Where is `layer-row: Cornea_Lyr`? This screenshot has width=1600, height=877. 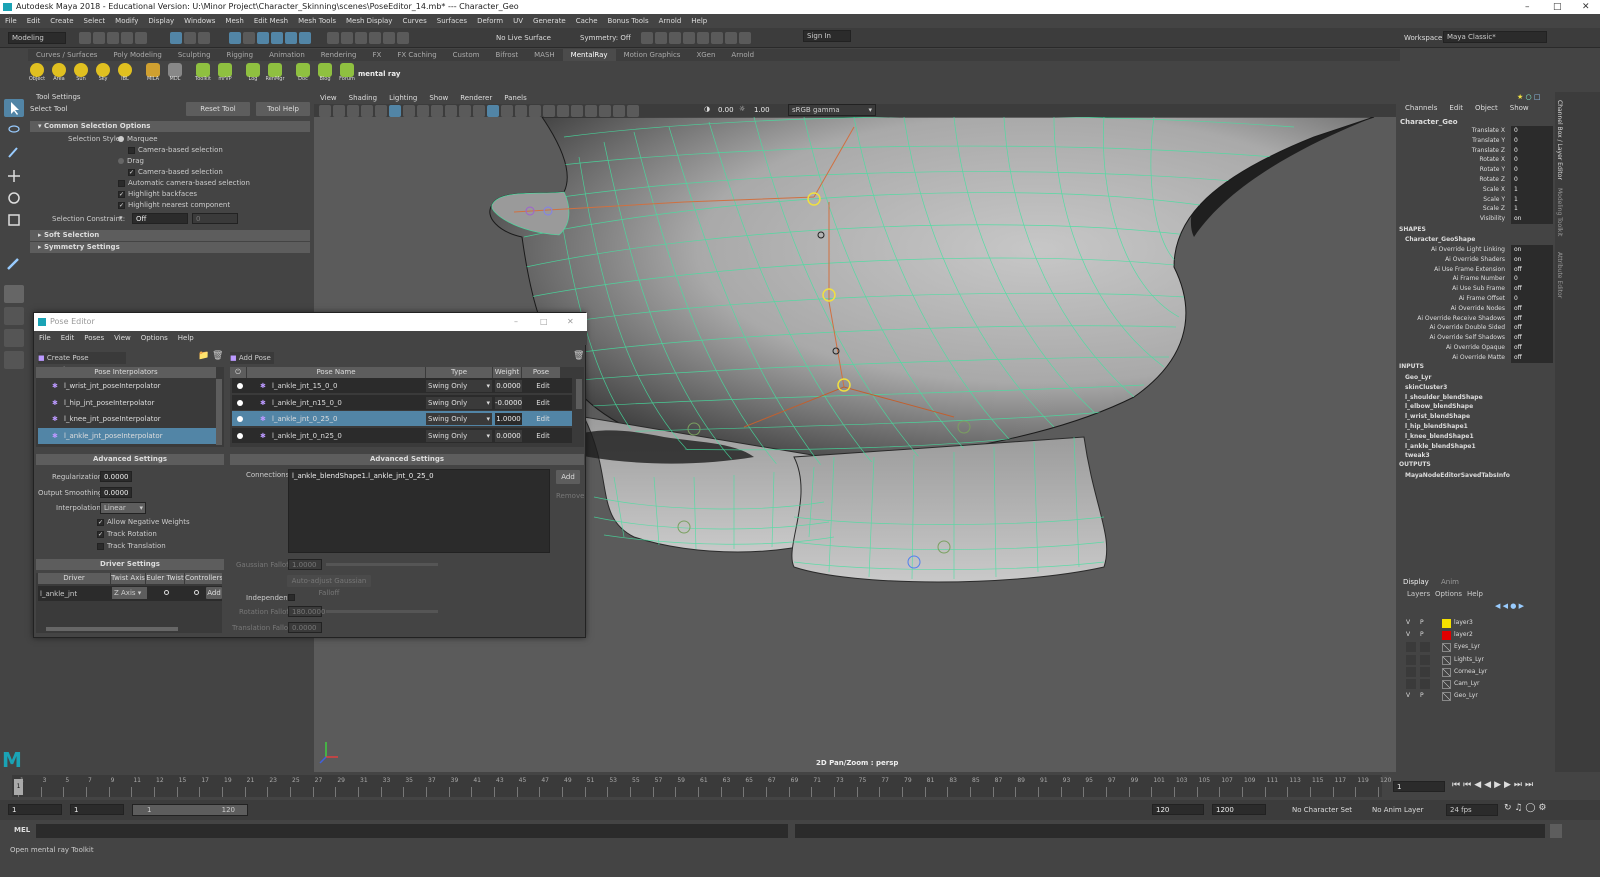
layer-row: Cornea_Lyr is located at coordinates (1476, 672).